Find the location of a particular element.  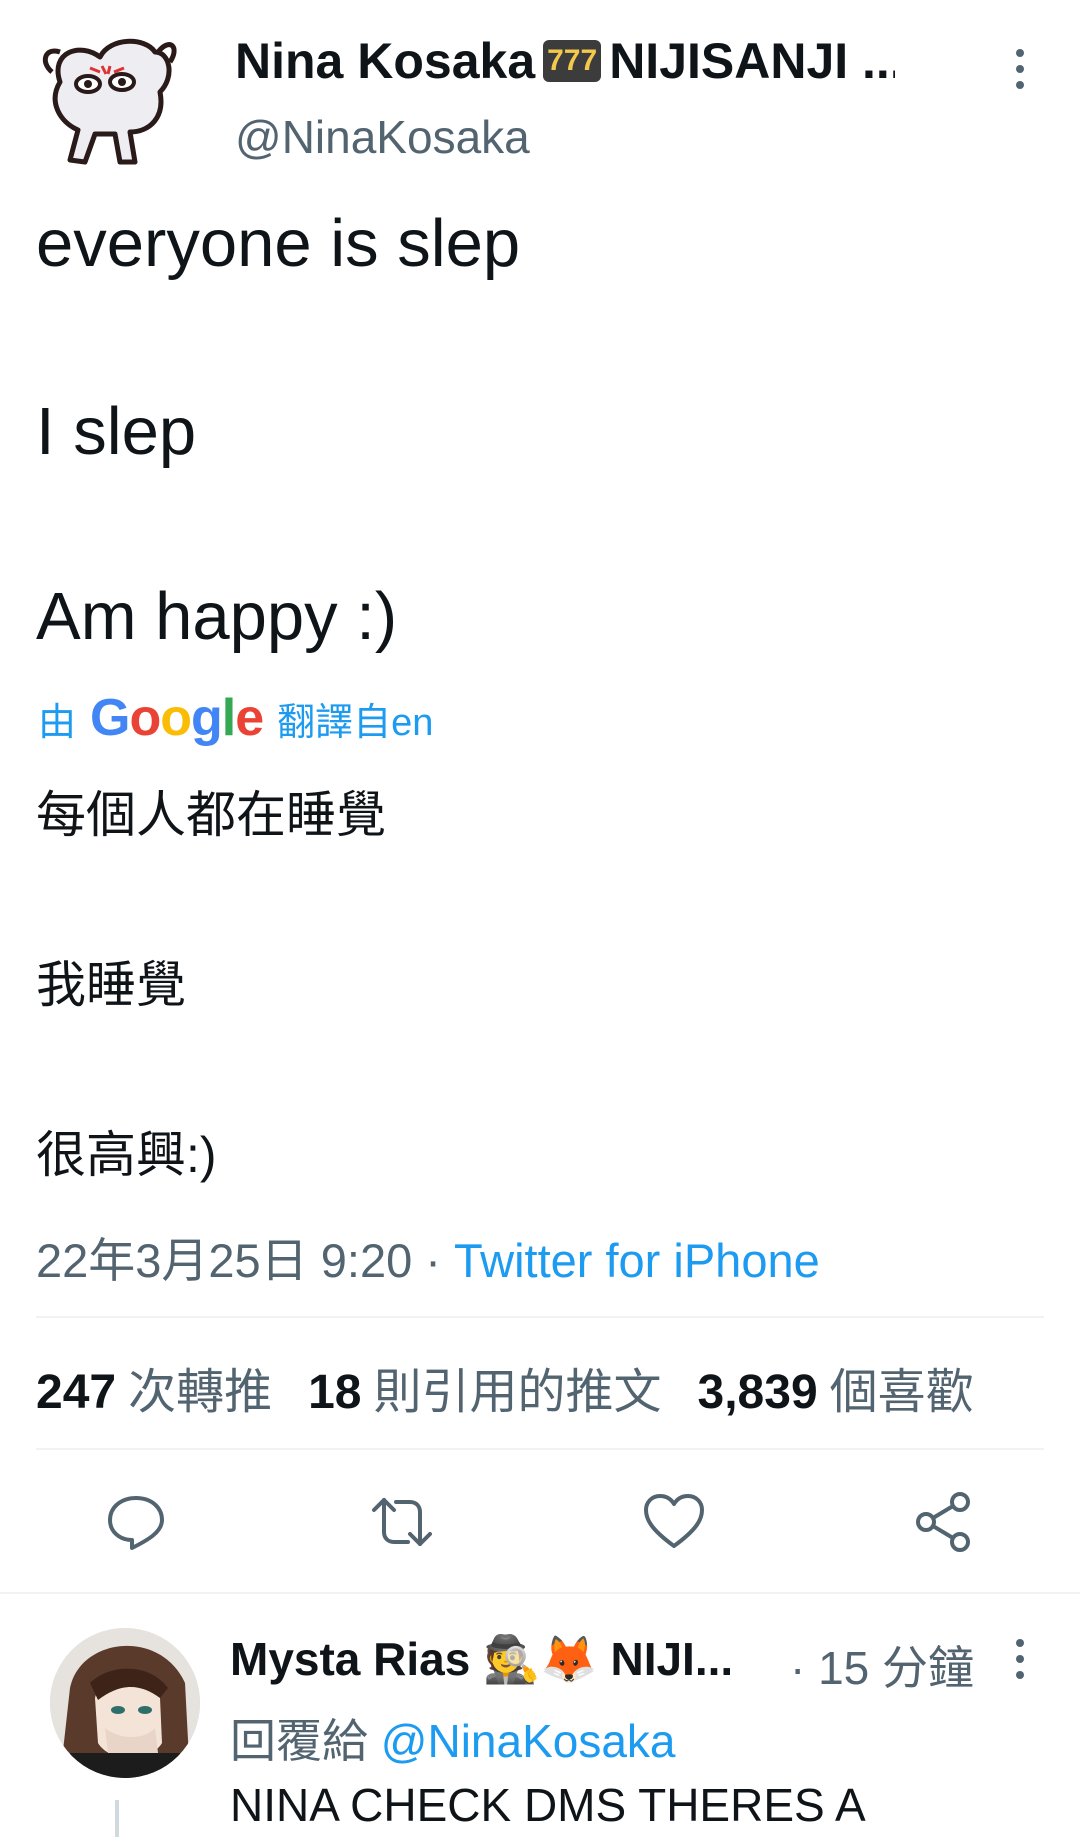

translation-text-line: 很高興:) is located at coordinates (126, 1155).